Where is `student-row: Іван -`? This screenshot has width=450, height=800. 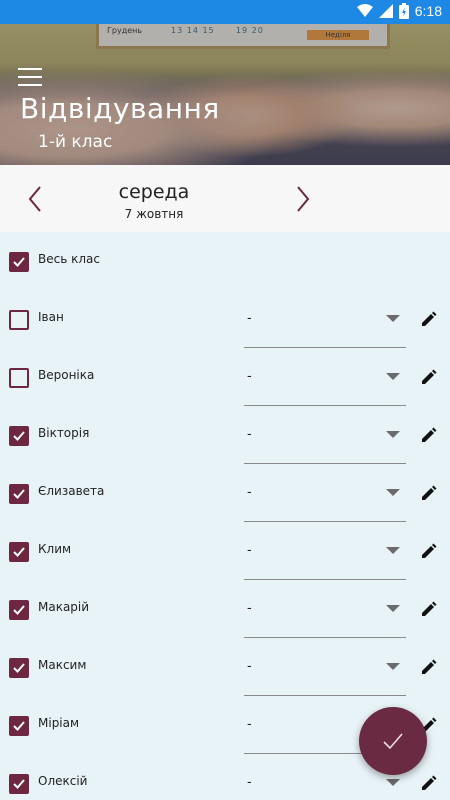
student-row: Іван - is located at coordinates (225, 319).